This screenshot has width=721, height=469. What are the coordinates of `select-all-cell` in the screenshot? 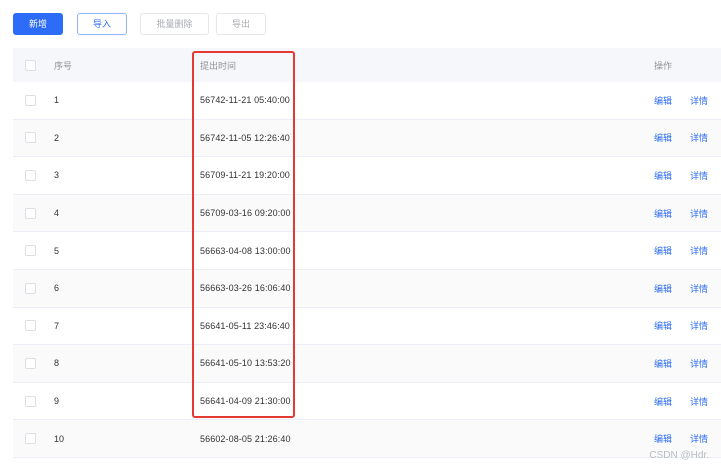 It's located at (30, 65).